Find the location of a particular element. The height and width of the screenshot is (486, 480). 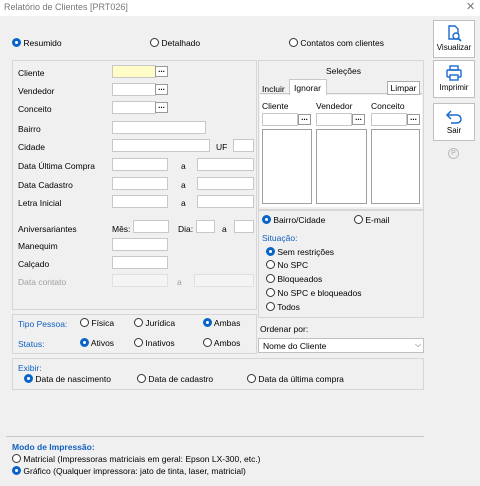

radio-resumido: Resumido is located at coordinates (37, 43).